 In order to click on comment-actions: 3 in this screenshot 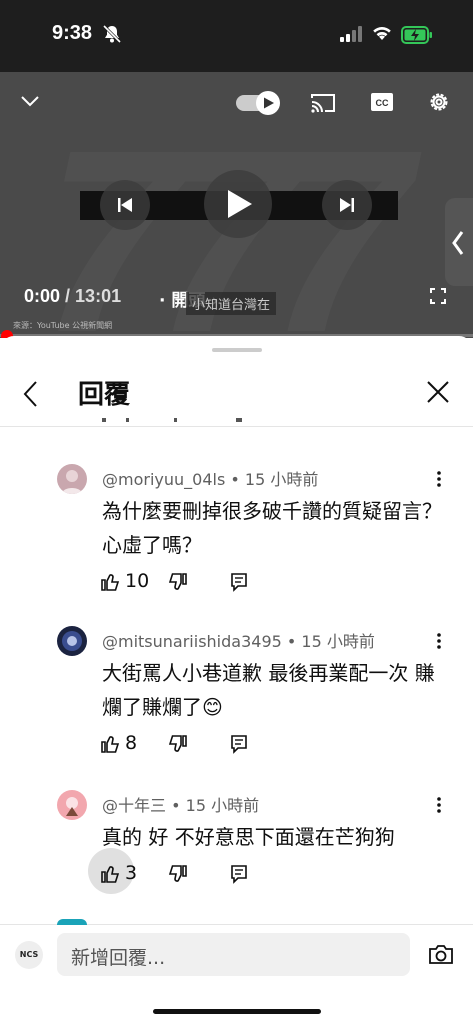, I will do `click(184, 871)`.